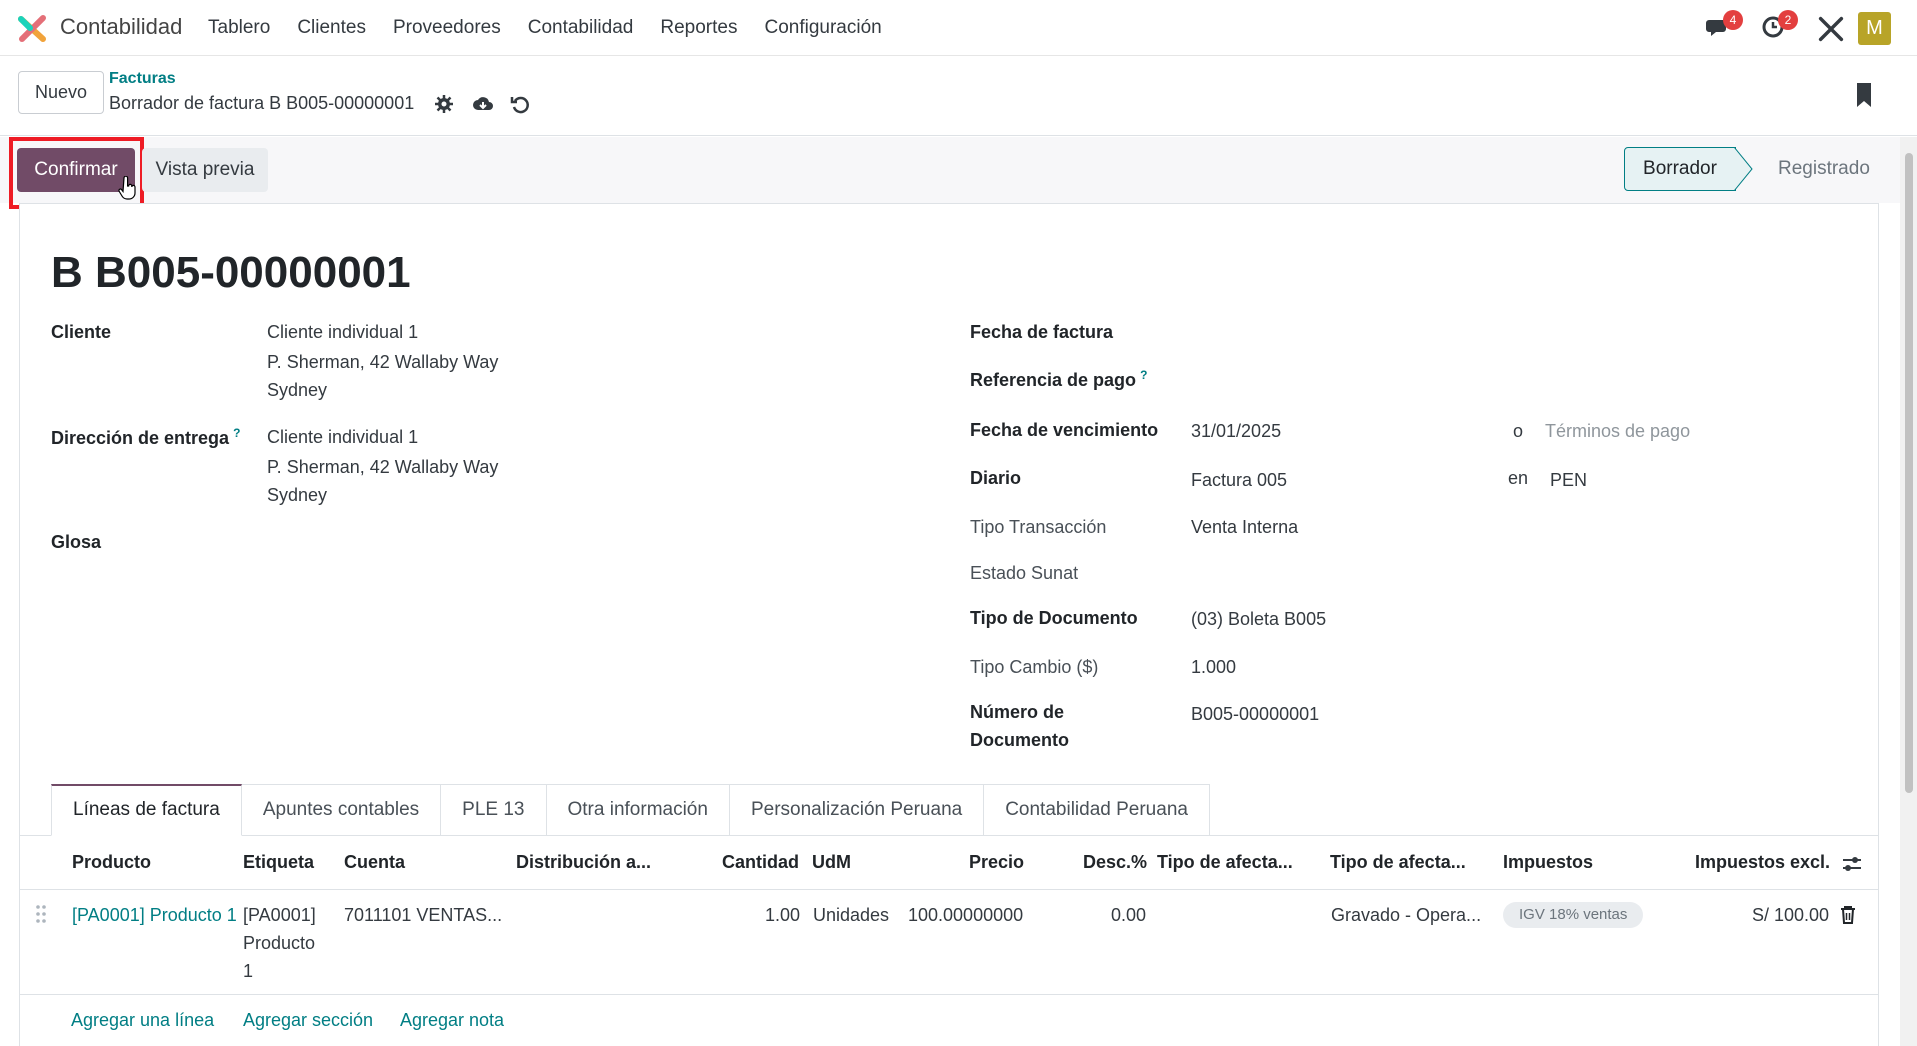  I want to click on col-subtotal: Impuestos excl., so click(1762, 862).